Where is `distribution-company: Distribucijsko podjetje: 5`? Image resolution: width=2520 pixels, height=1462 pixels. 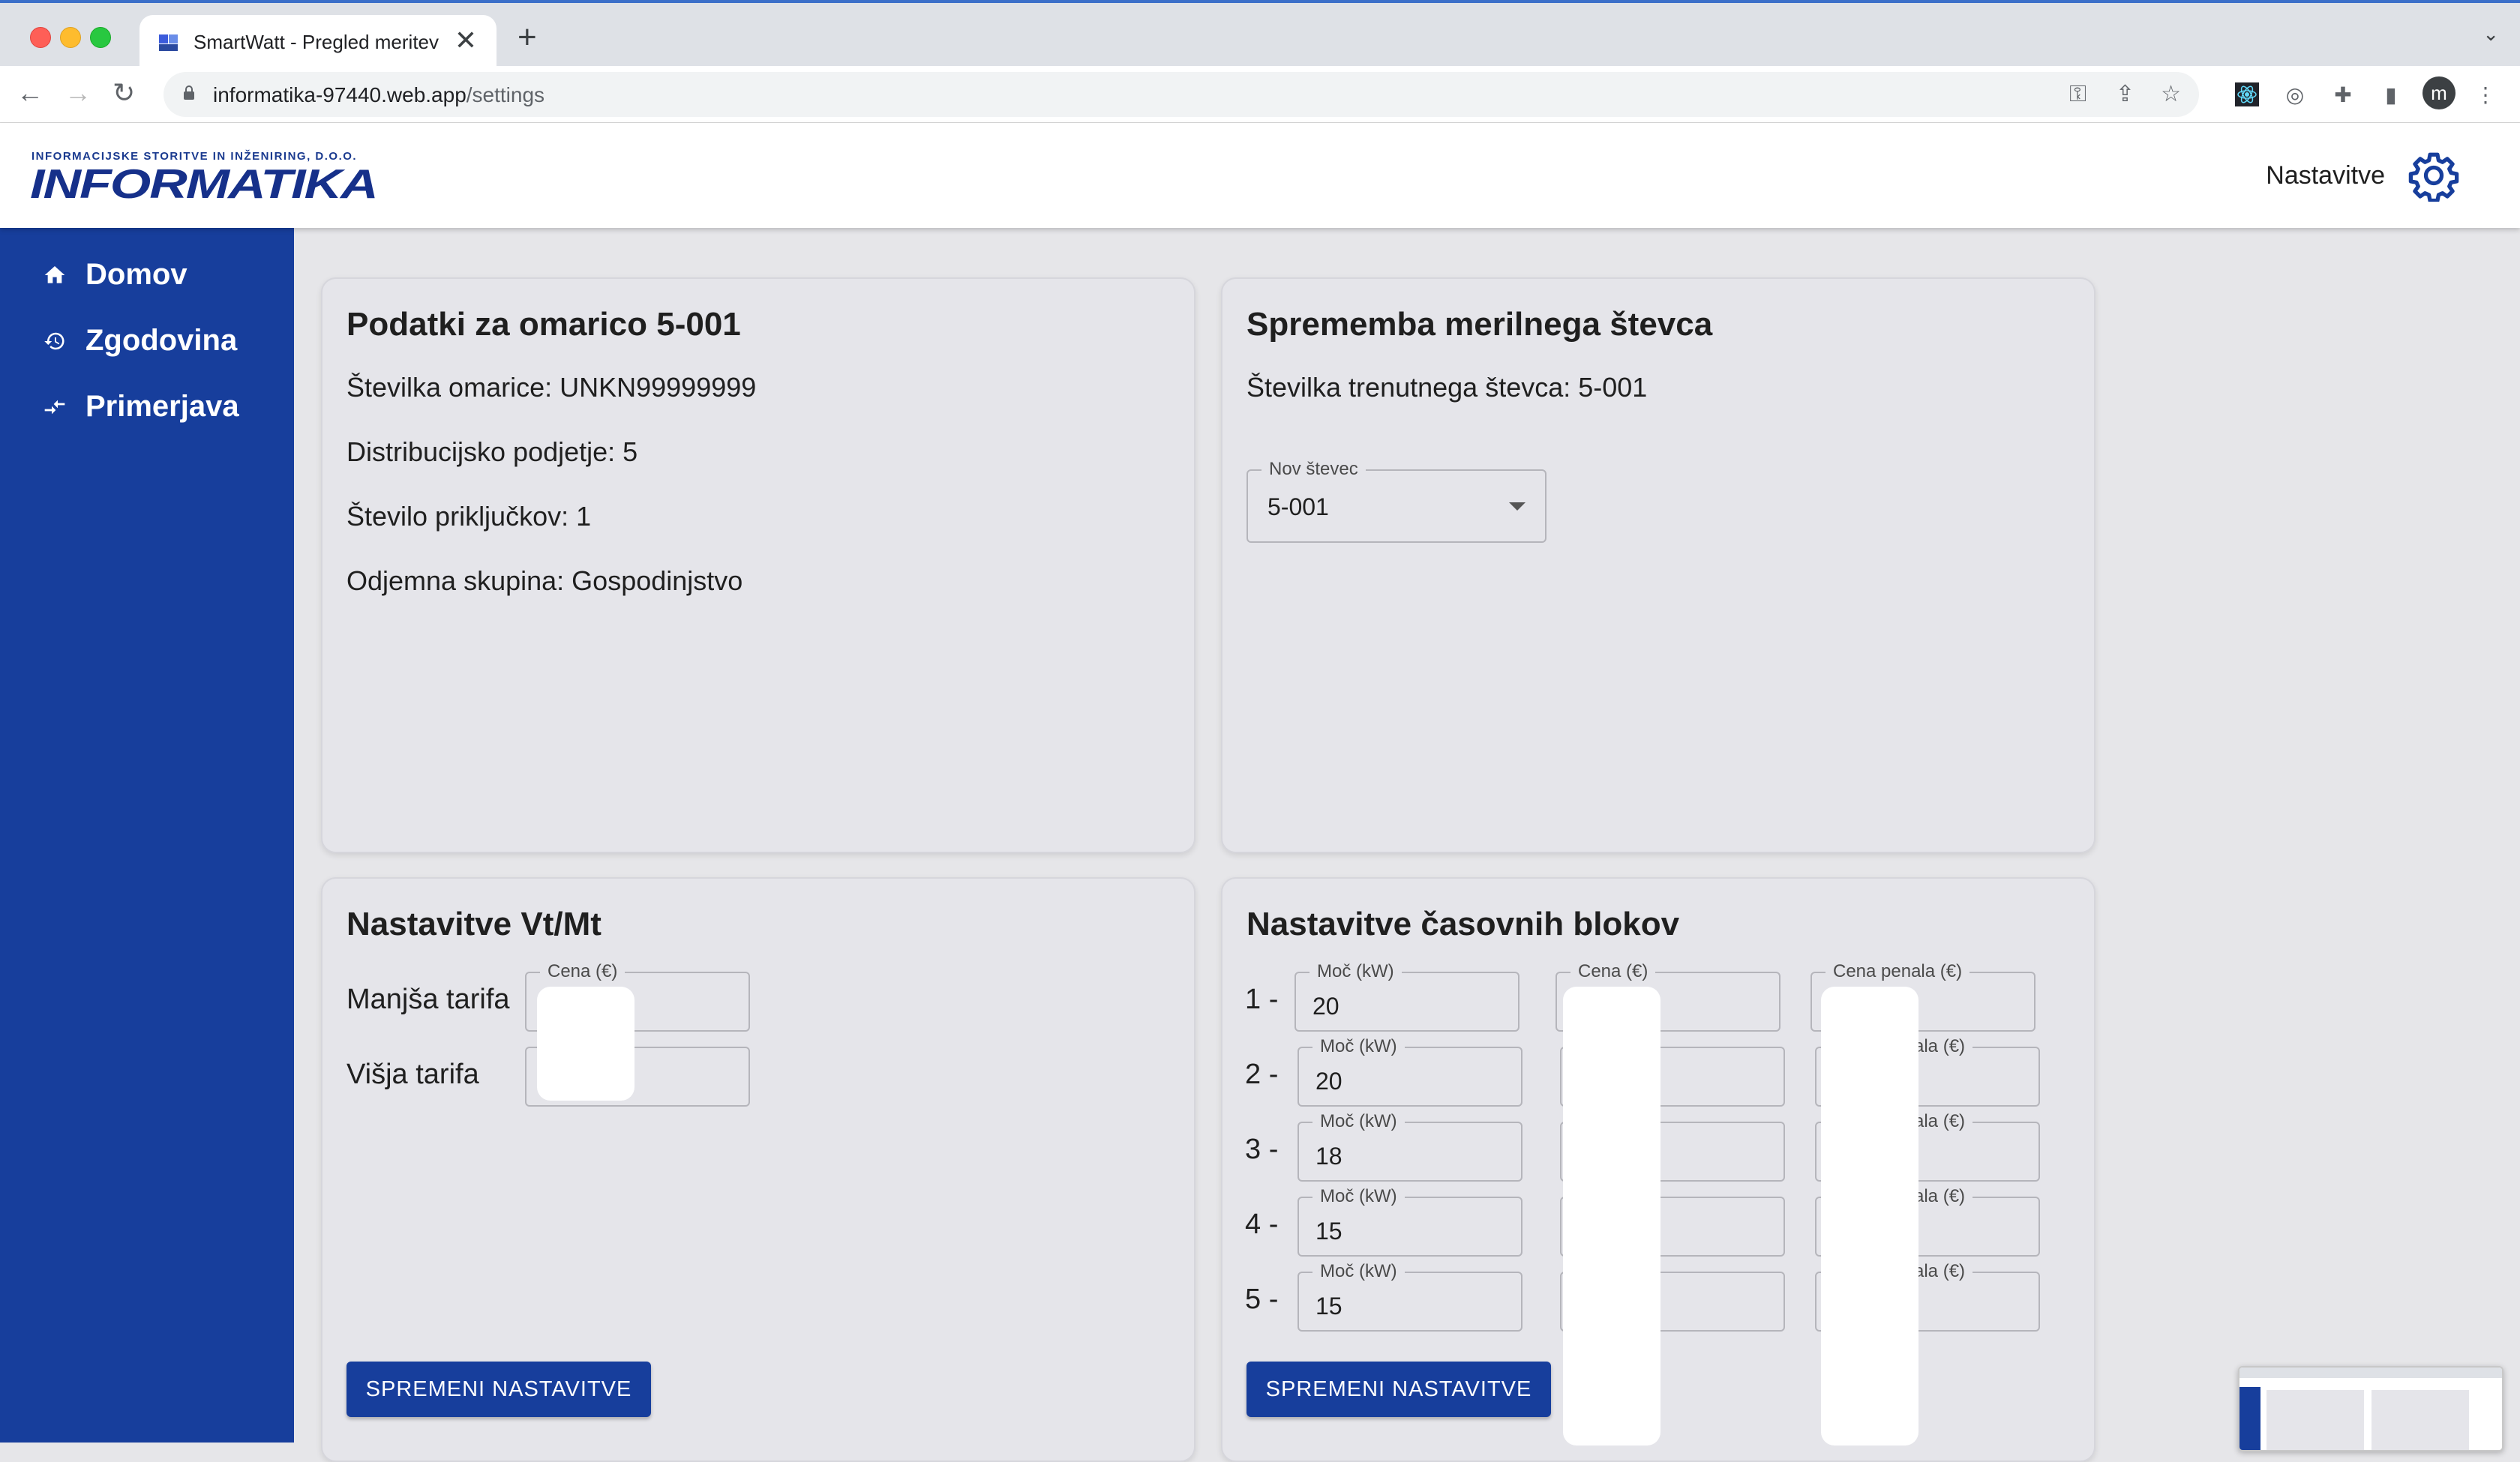
distribution-company: Distribucijsko podjetje: 5 is located at coordinates (492, 451).